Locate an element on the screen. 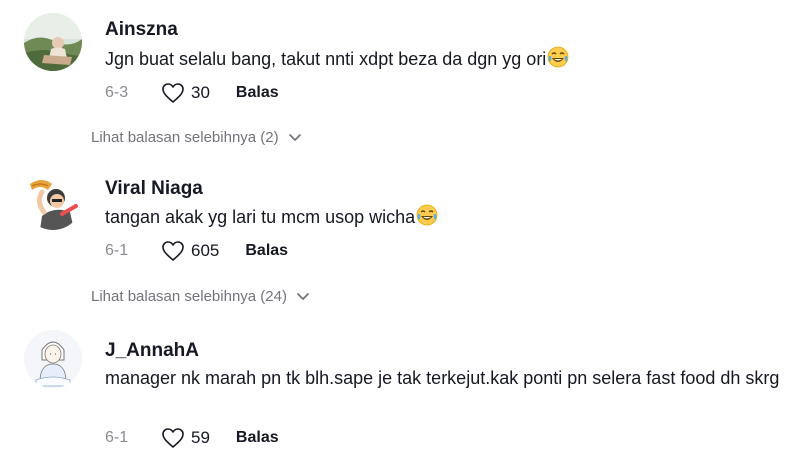  comment-meta: 6-1 59 Balas is located at coordinates (192, 438).